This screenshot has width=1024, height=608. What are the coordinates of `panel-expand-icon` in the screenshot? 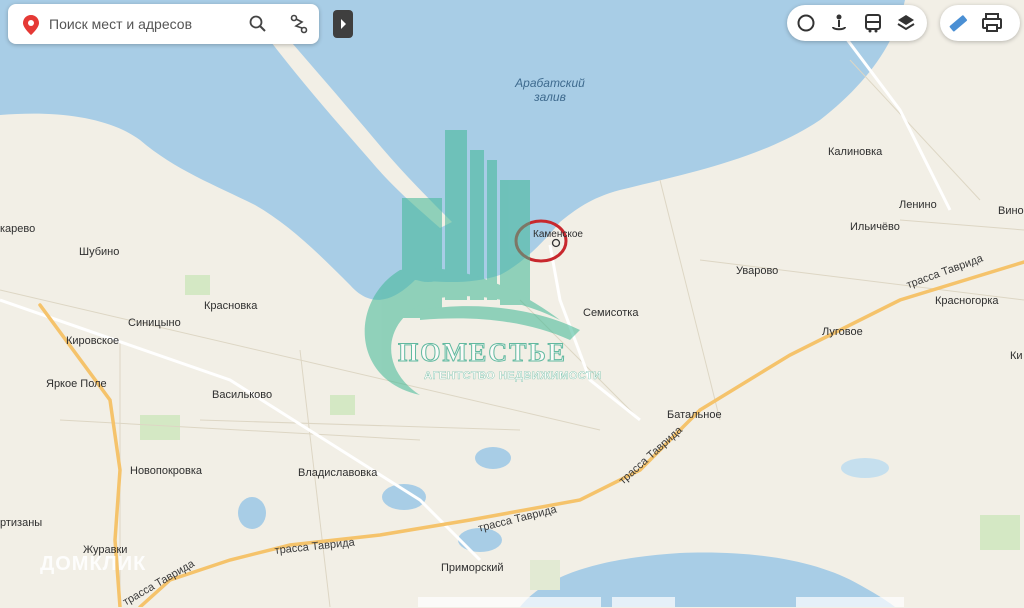 It's located at (343, 24).